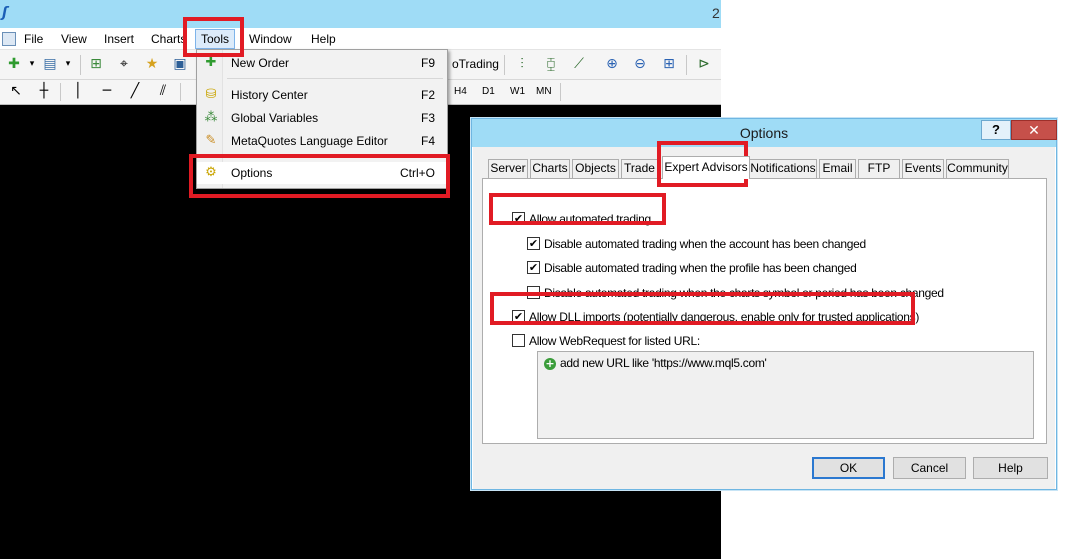  I want to click on menu-item-options: ⚙ Options Ctrl+O, so click(322, 173).